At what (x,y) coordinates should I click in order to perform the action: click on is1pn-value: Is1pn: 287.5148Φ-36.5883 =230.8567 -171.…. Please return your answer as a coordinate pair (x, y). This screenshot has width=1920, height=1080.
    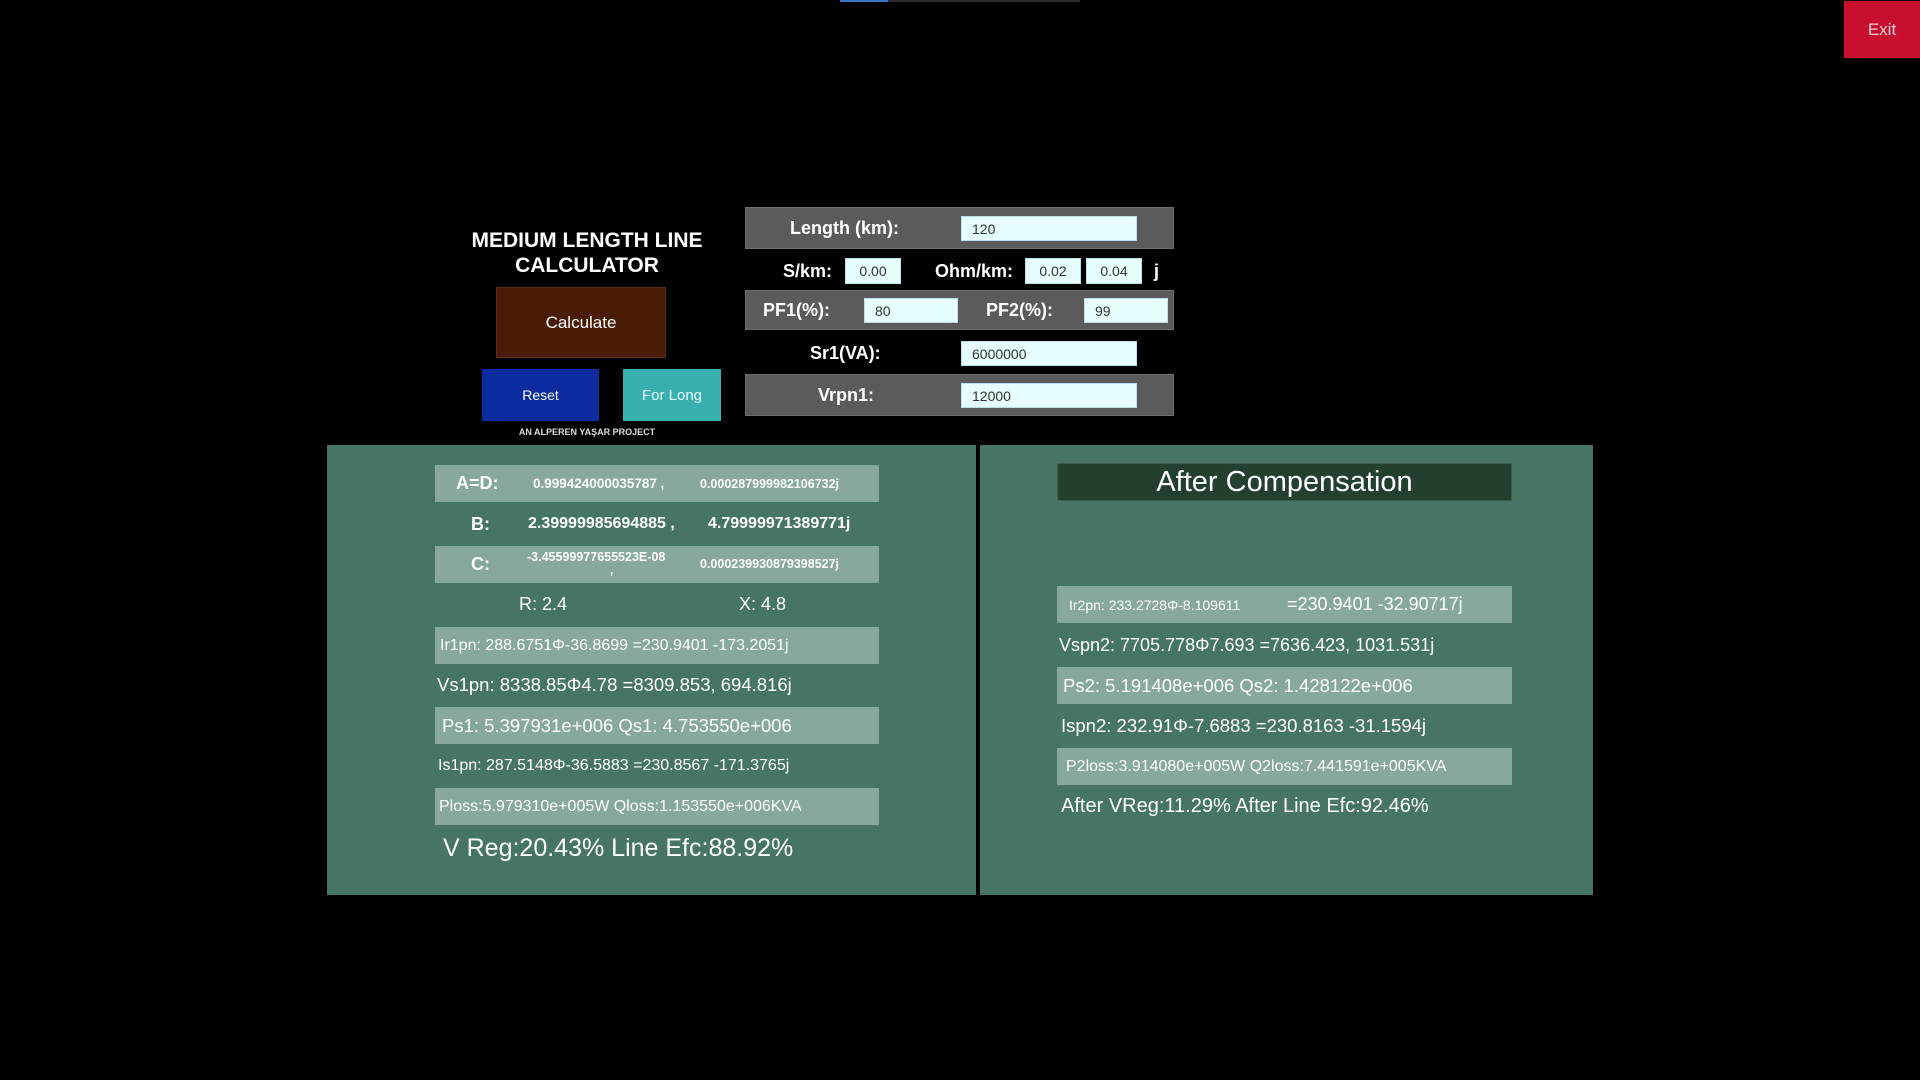
    Looking at the image, I should click on (614, 765).